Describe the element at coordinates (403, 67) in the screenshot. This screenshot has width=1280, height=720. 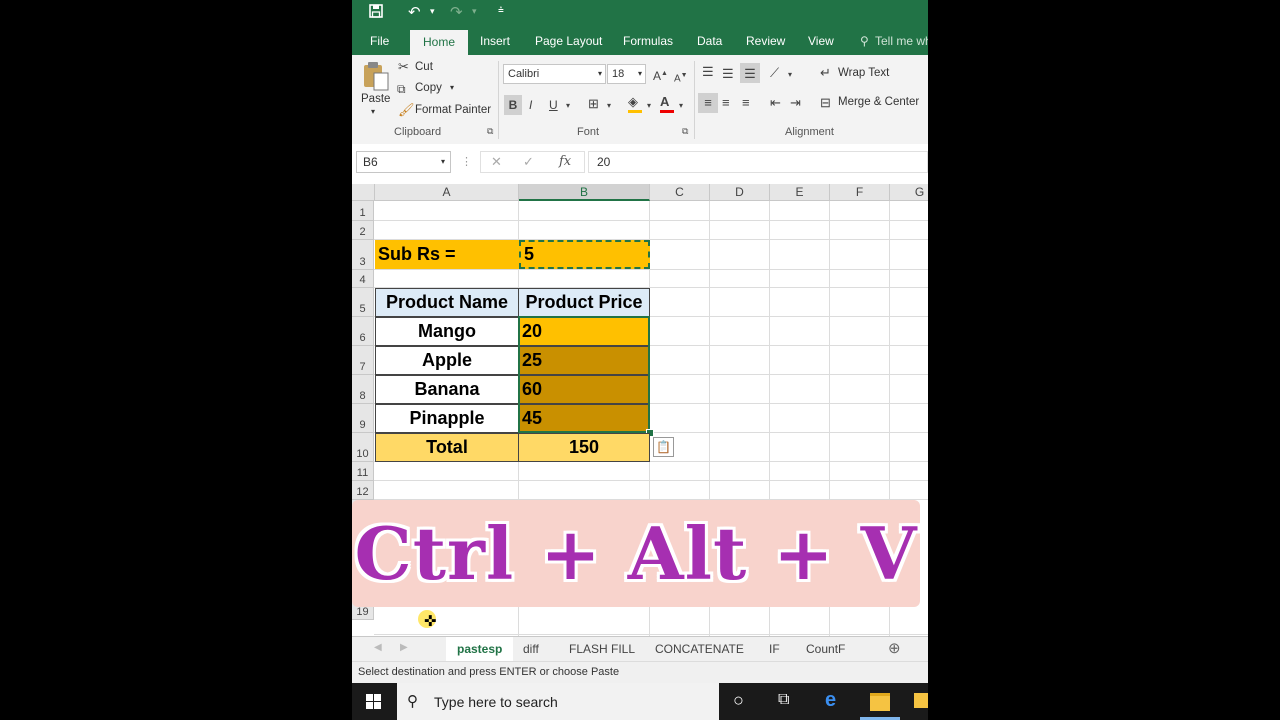
I see `cut-icon: ✂` at that location.